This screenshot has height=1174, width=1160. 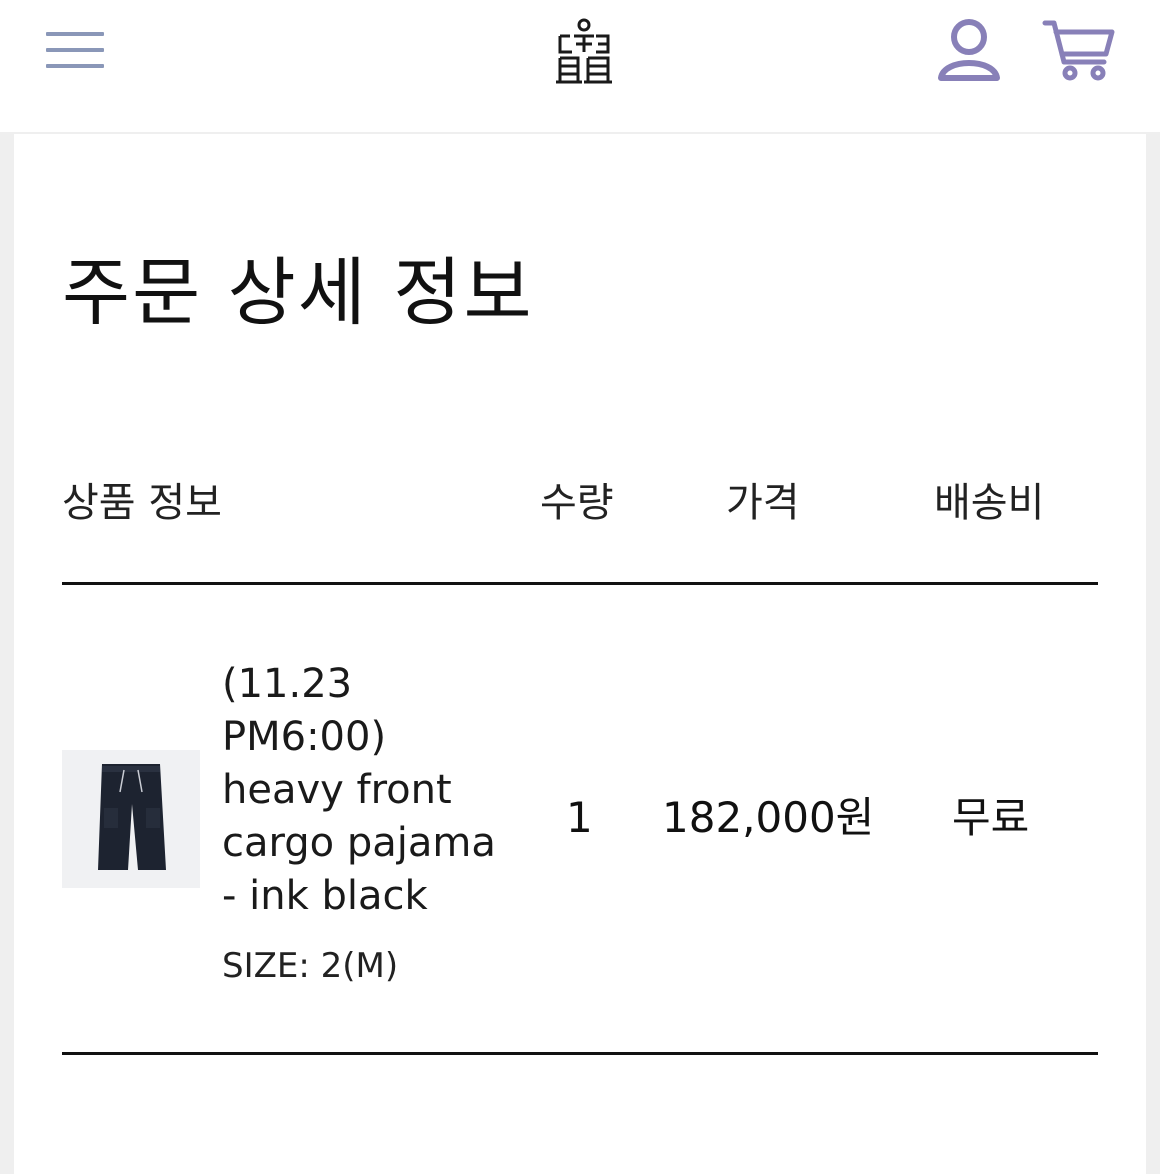 What do you see at coordinates (768, 817) in the screenshot?
I see `product-price: 182,000원` at bounding box center [768, 817].